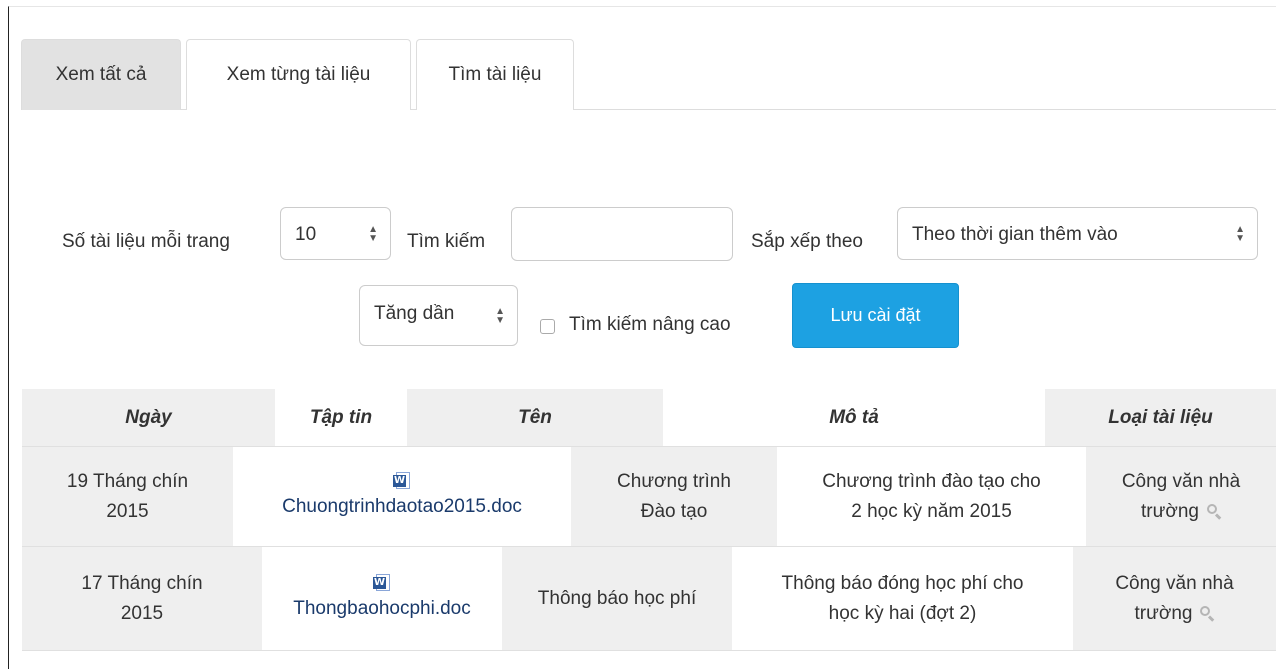 This screenshot has height=669, width=1276. I want to click on tab-view-all: Xem tất cả, so click(101, 74).